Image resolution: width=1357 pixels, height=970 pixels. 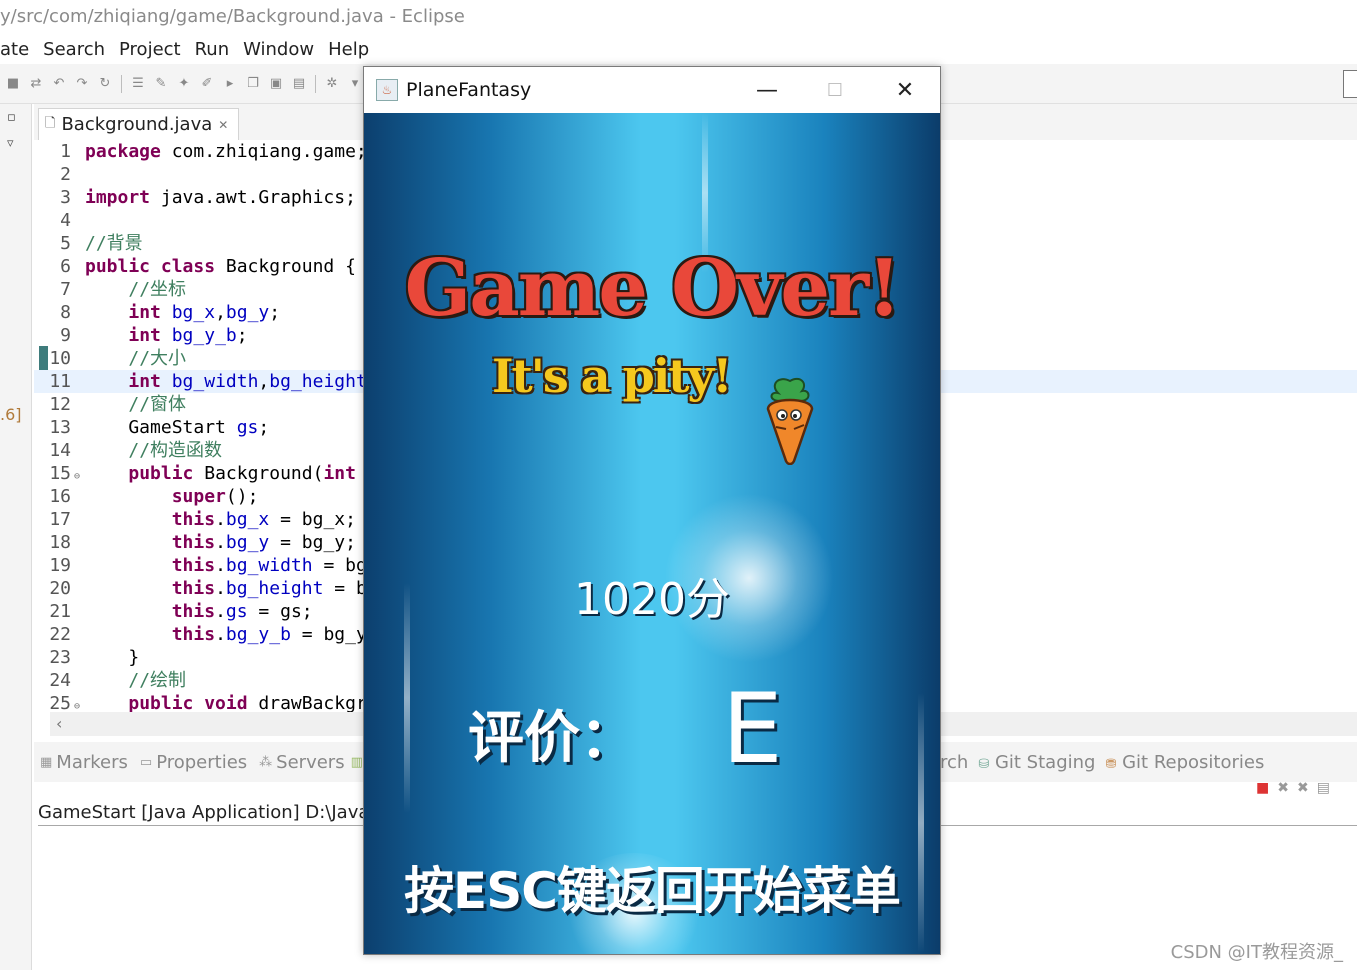 What do you see at coordinates (50, 123) in the screenshot?
I see `java-file-icon: 🗋` at bounding box center [50, 123].